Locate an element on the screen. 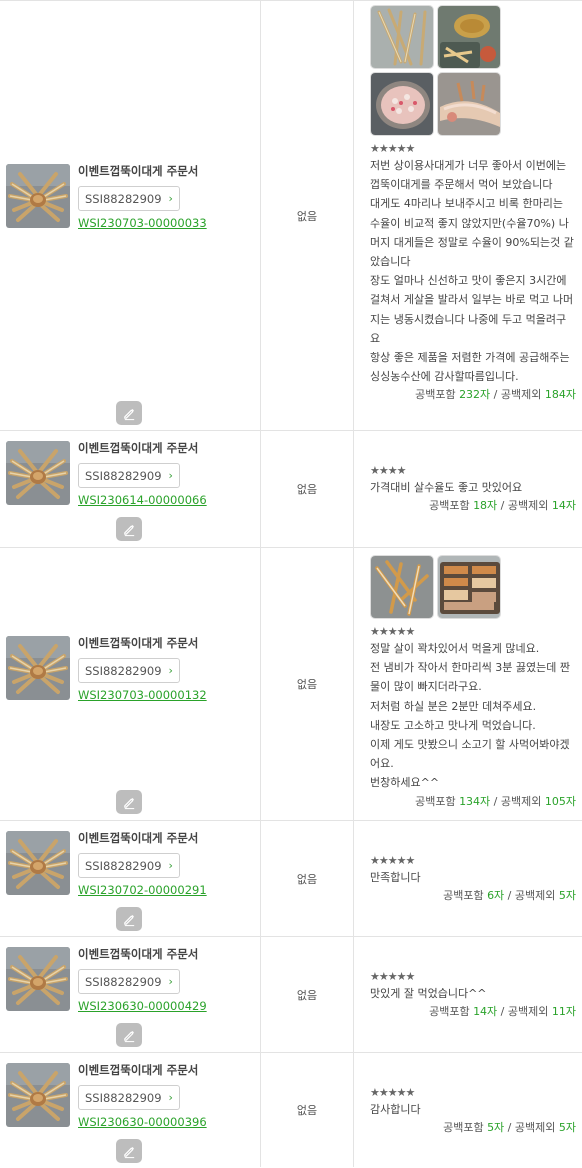 The width and height of the screenshot is (582, 1168). count-without-space: 105자 is located at coordinates (560, 801).